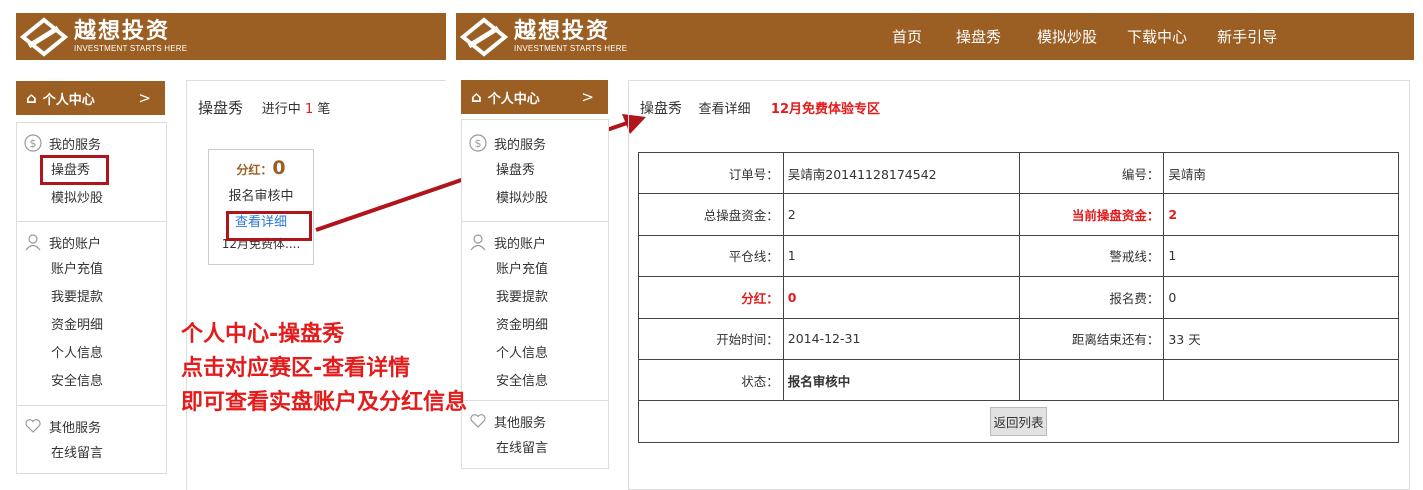 Image resolution: width=1423 pixels, height=490 pixels. I want to click on dividend-value: 0, so click(901, 297).